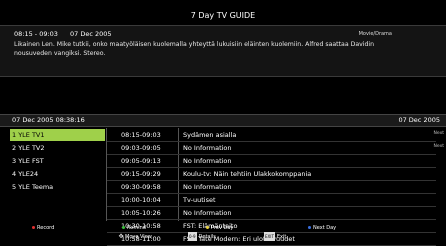 This screenshot has height=246, width=446. Describe the element at coordinates (36, 34) in the screenshot. I see `info-time: 08:15 - 09:03` at that location.